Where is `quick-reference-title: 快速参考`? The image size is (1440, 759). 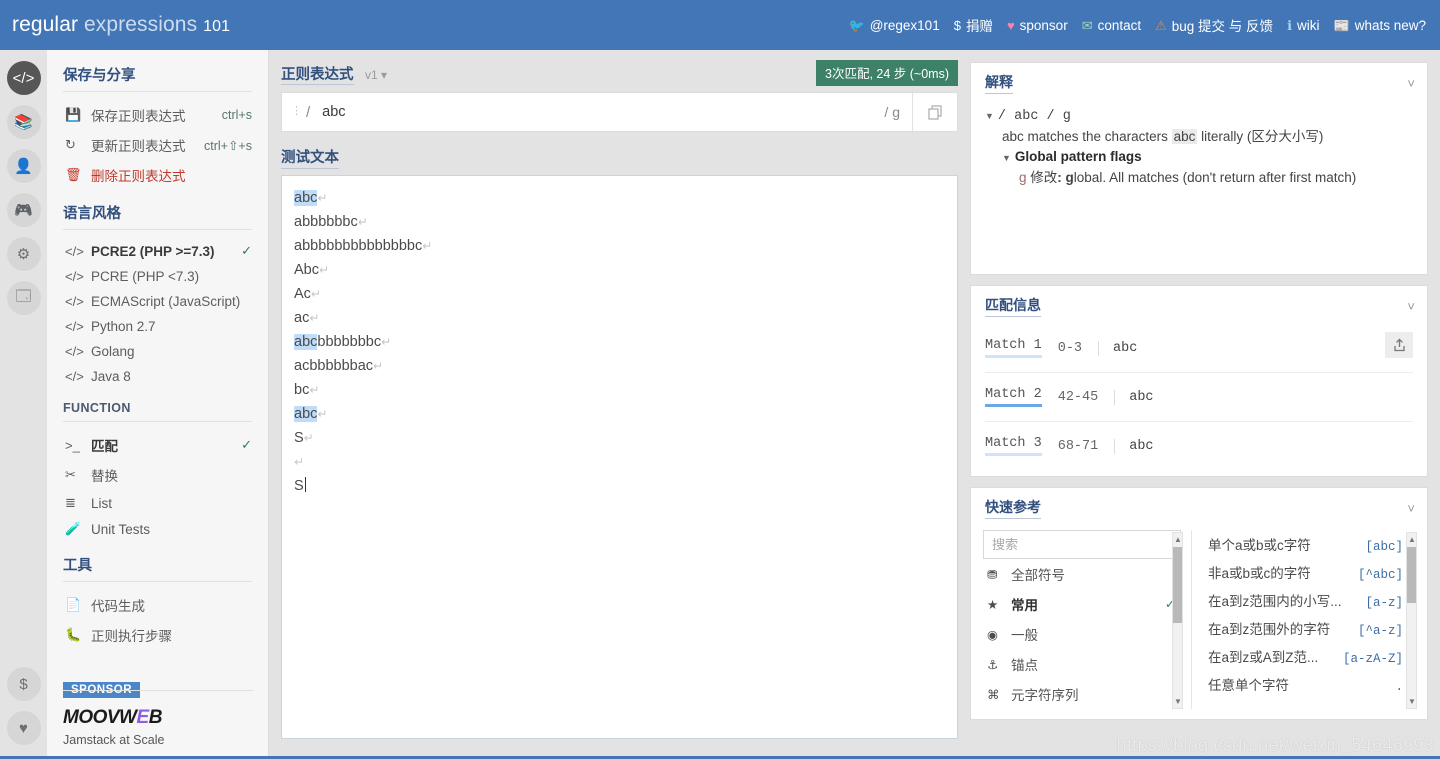
quick-reference-title: 快速参考 is located at coordinates (1013, 508).